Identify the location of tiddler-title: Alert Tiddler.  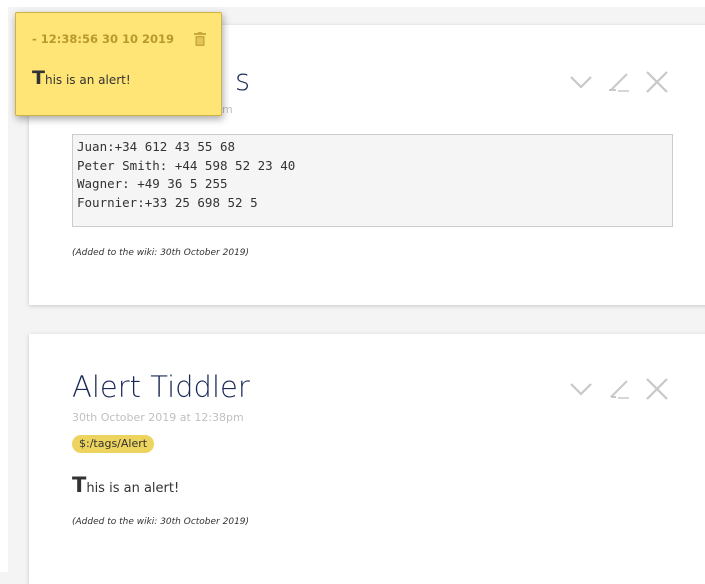
(161, 387).